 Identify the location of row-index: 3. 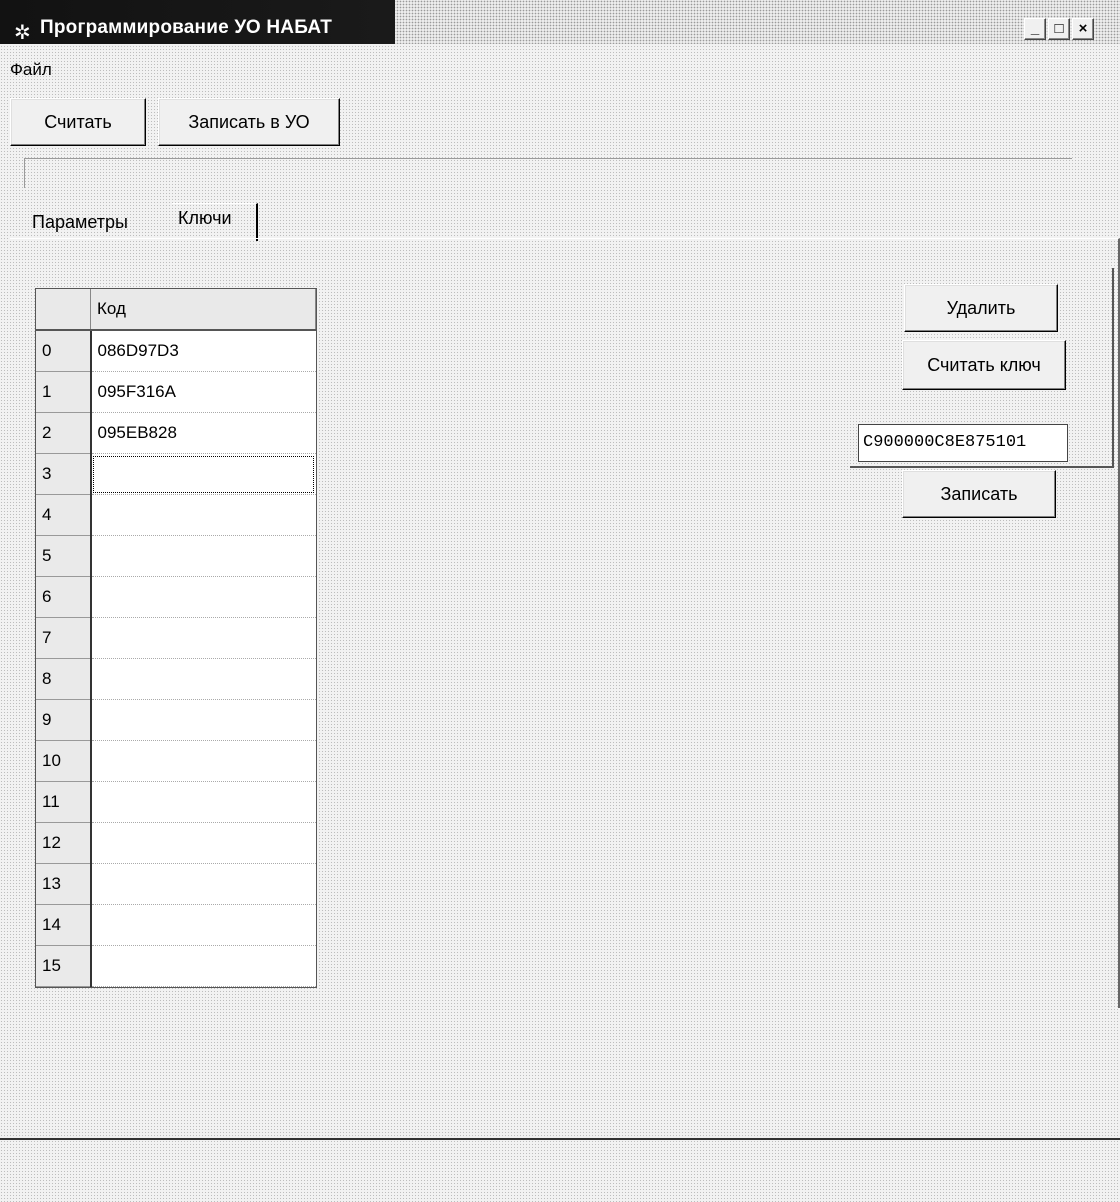
(64, 474).